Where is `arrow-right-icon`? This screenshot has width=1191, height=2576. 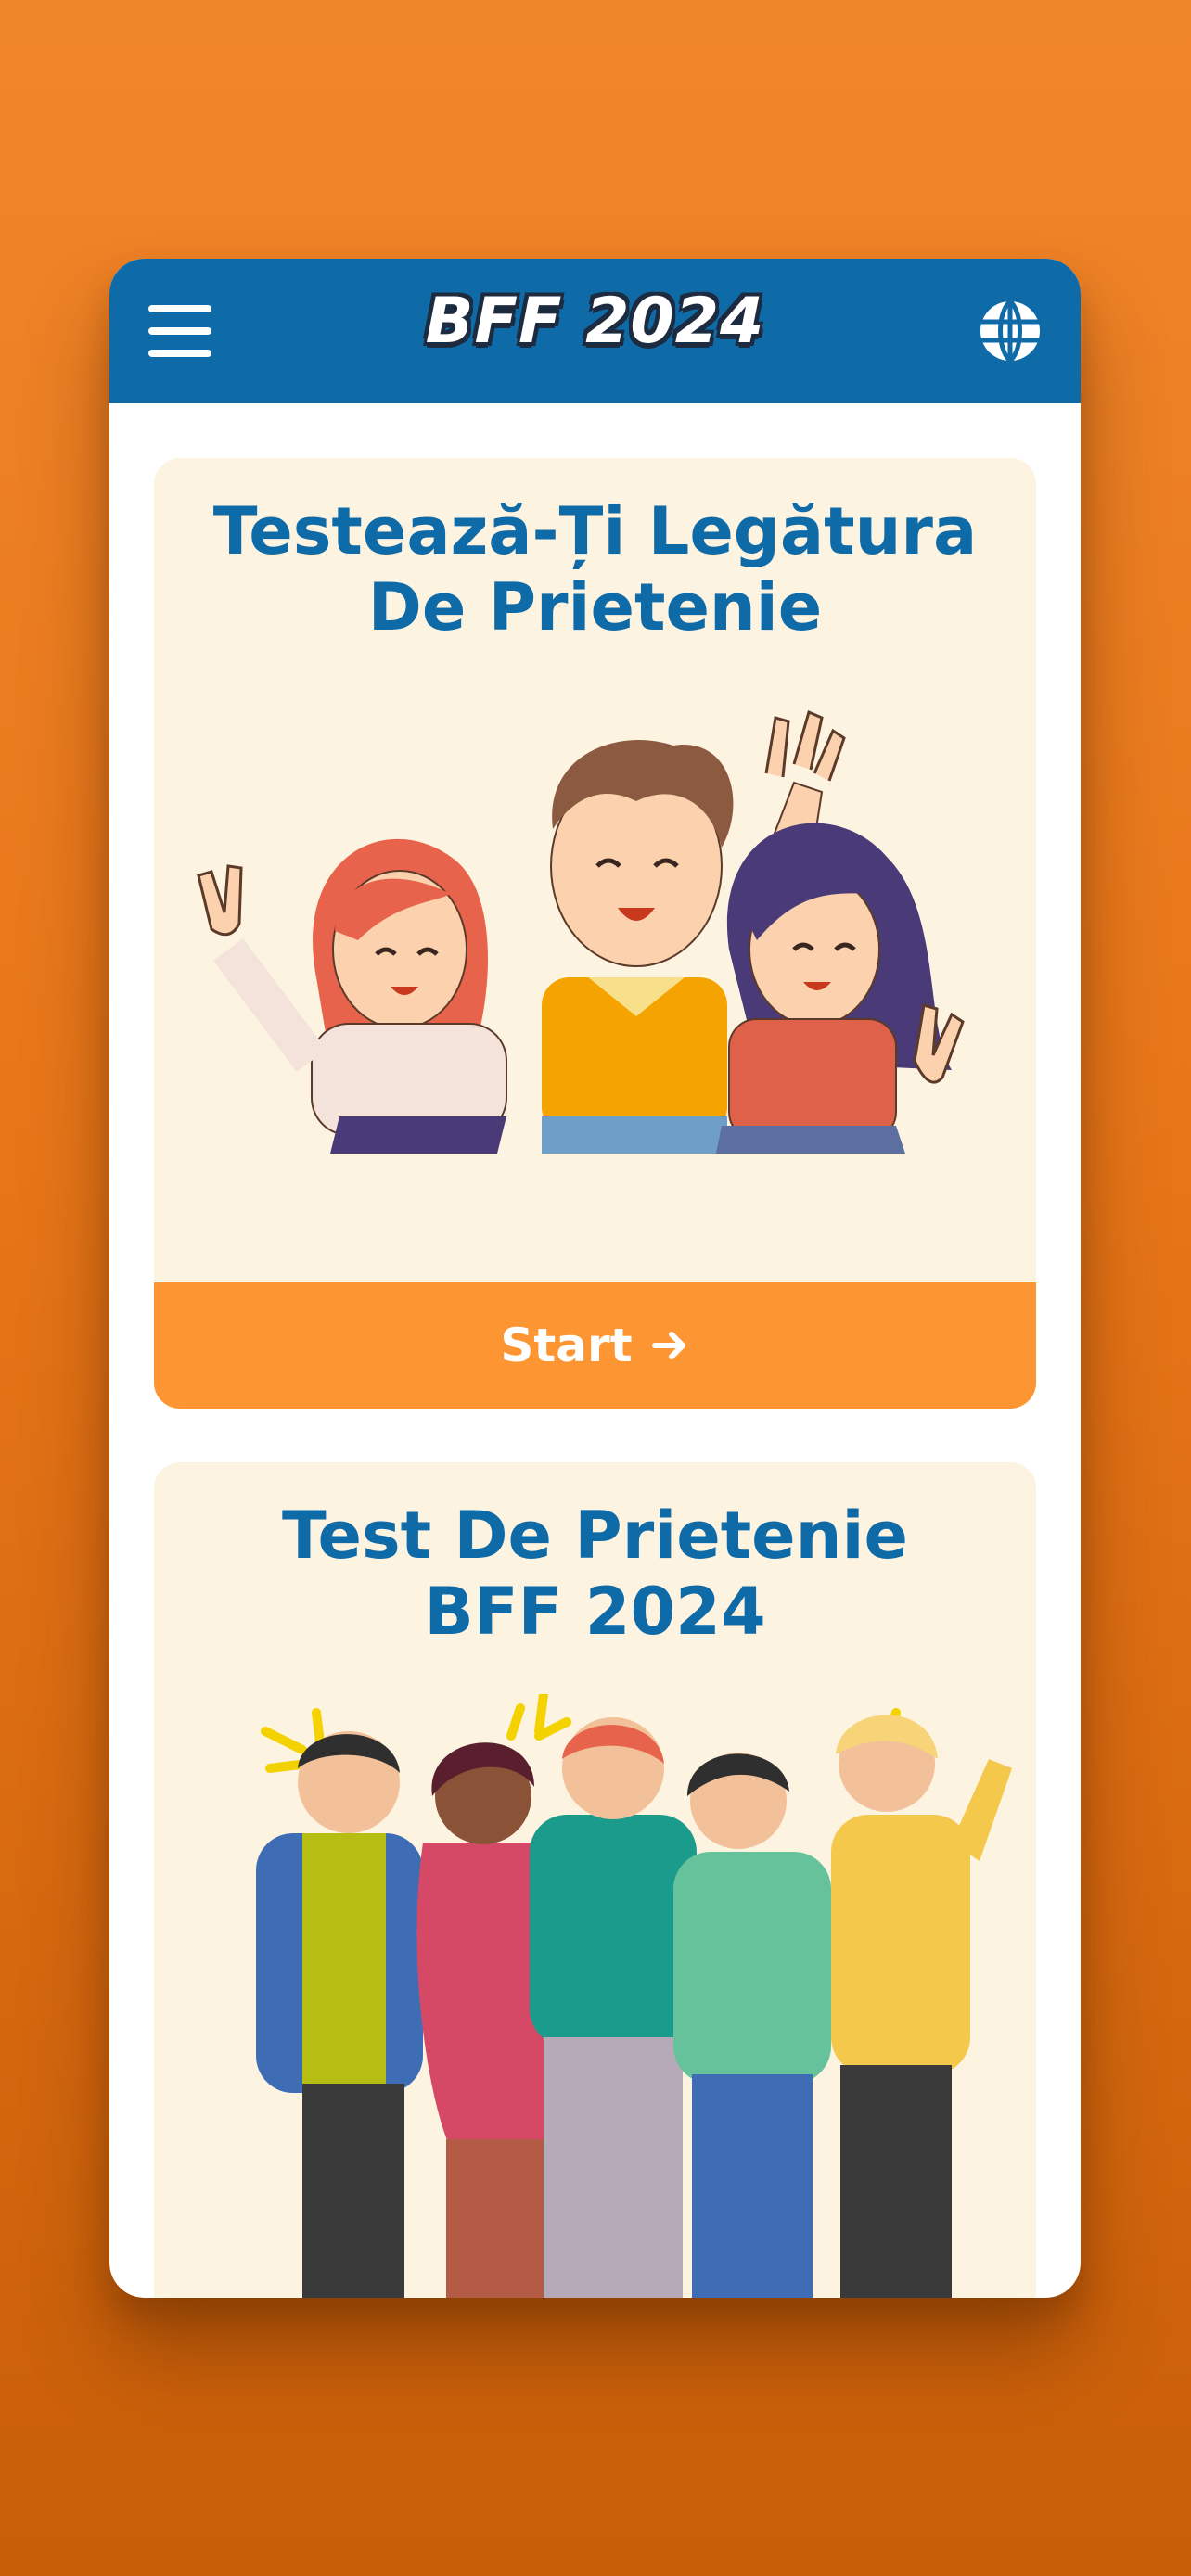 arrow-right-icon is located at coordinates (668, 1345).